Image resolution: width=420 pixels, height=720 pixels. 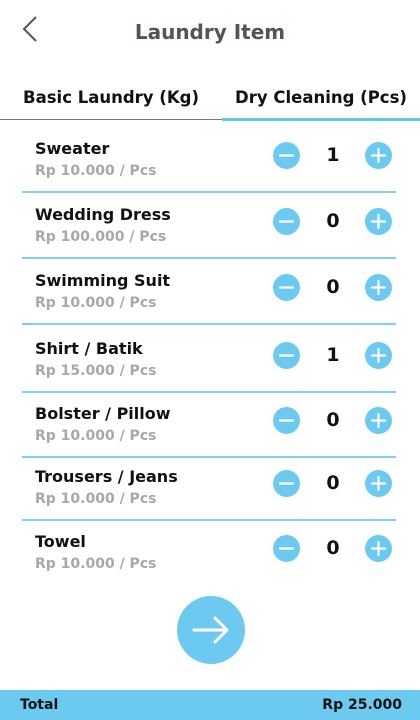 I want to click on item-name: Shirt / Batik, so click(x=89, y=348).